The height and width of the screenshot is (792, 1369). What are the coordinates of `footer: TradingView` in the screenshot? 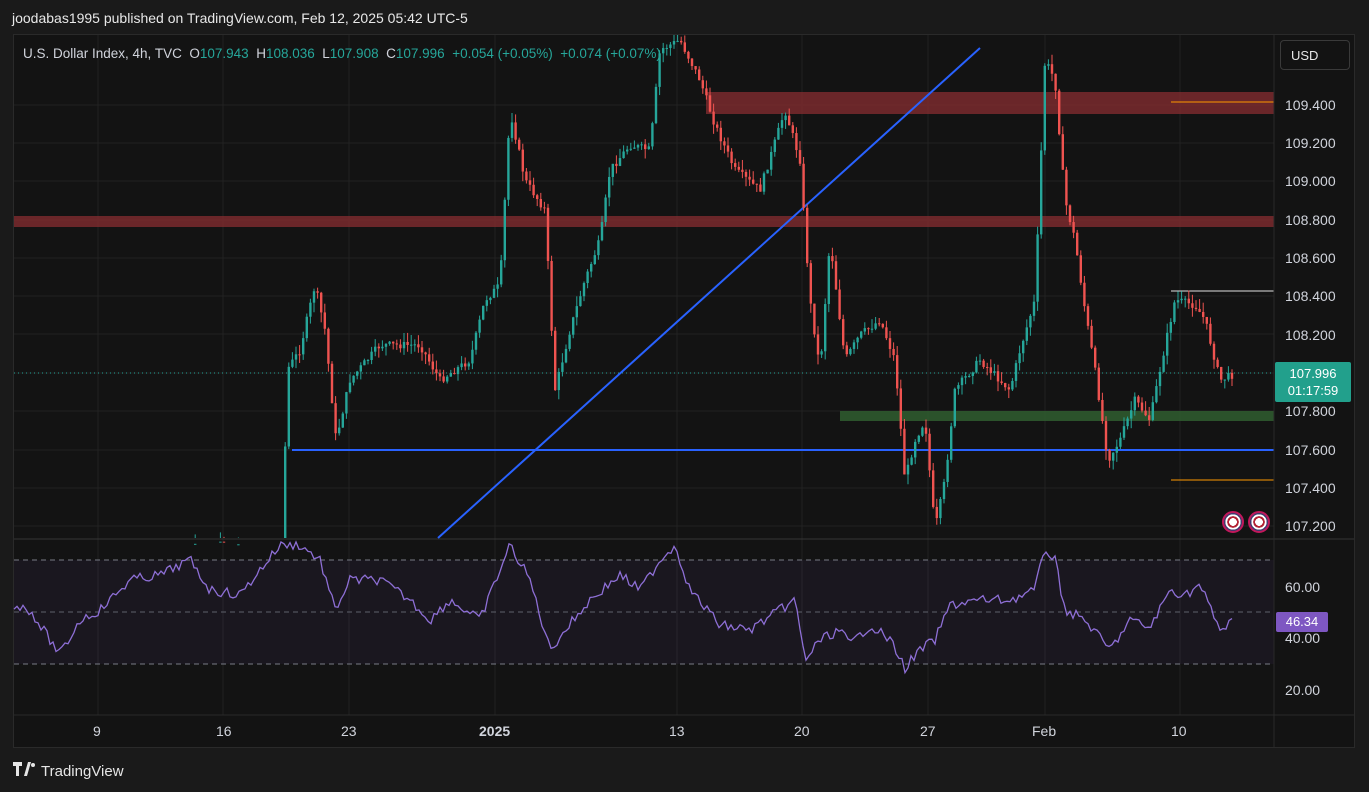 It's located at (68, 771).